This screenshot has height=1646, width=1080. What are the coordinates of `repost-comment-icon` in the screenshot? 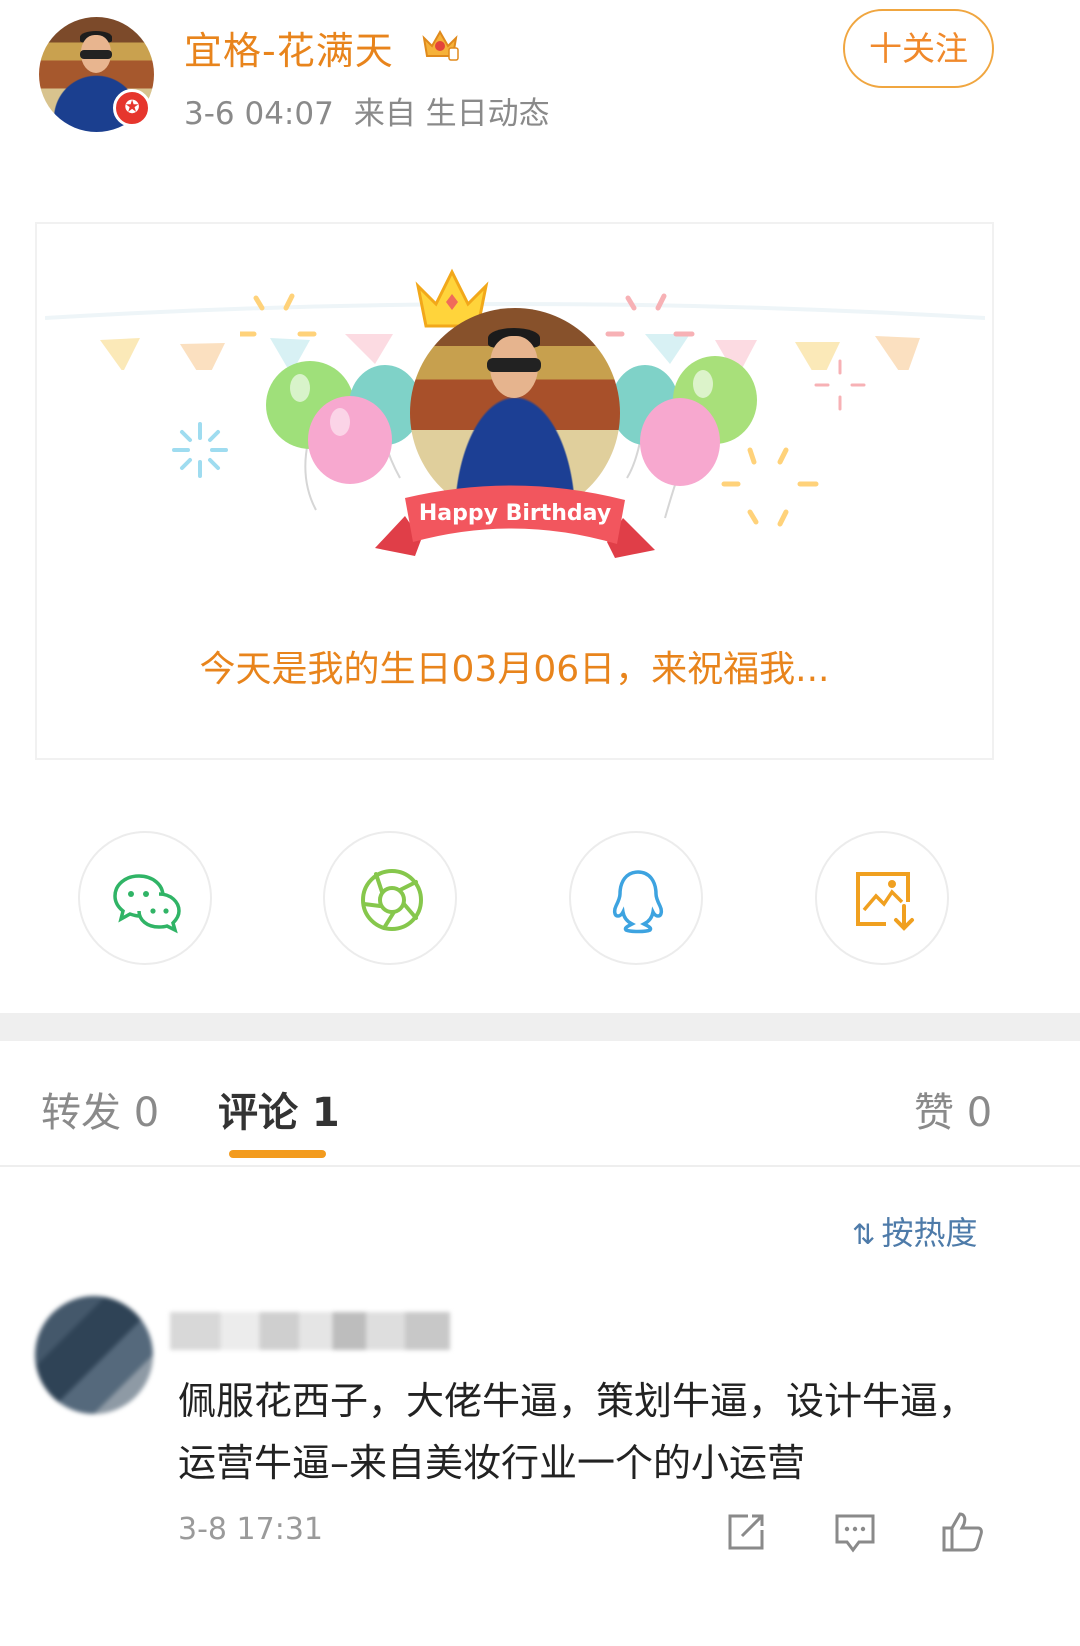 It's located at (746, 1532).